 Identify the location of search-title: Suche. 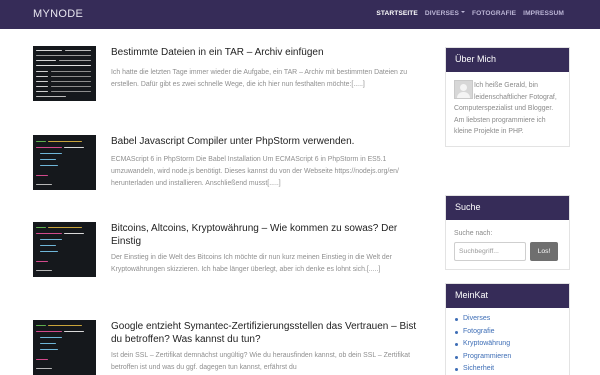
(507, 208).